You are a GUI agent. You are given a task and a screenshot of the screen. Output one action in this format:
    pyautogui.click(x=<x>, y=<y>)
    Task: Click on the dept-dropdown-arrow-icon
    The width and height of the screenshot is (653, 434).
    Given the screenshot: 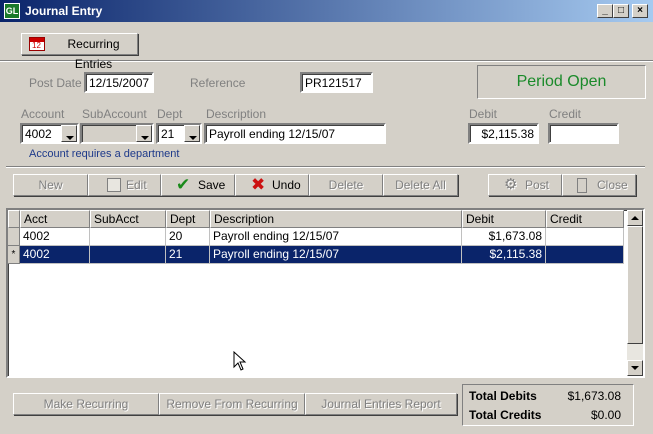 What is the action you would take?
    pyautogui.click(x=192, y=133)
    